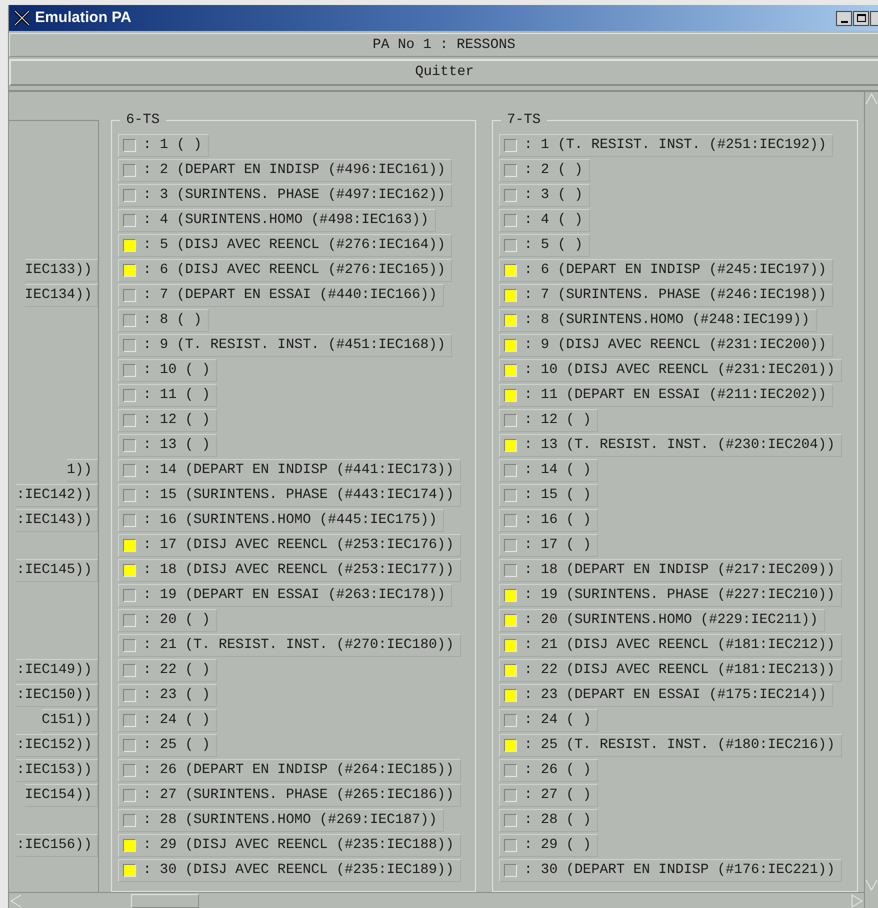 This screenshot has height=908, width=878. What do you see at coordinates (289, 495) in the screenshot?
I see `signal-checkbutton: : 15 (SURINTENS. PHASE (#443:IEC174))` at bounding box center [289, 495].